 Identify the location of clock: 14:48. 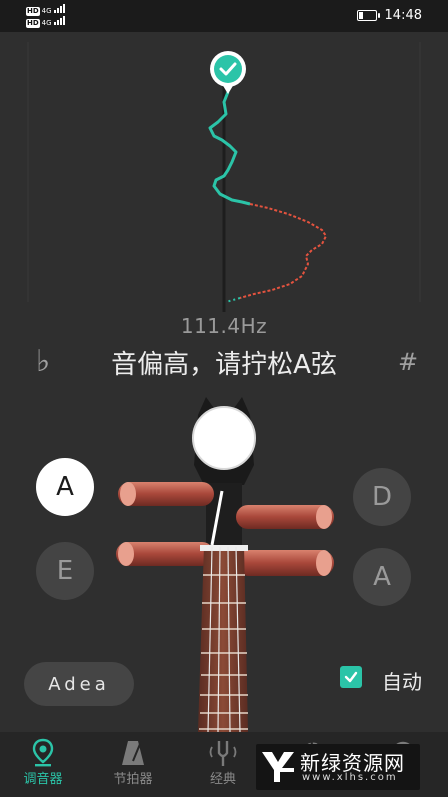
(403, 15).